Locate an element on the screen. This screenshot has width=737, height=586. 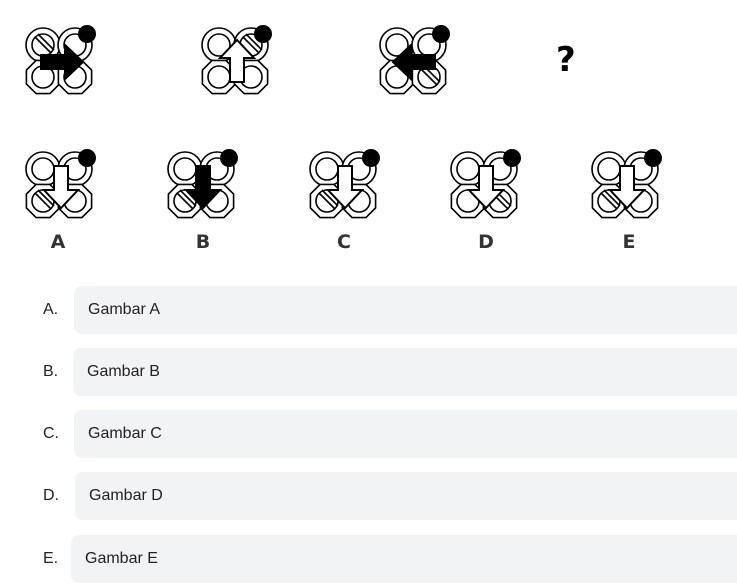
answer-text: Gambar E is located at coordinates (121, 558).